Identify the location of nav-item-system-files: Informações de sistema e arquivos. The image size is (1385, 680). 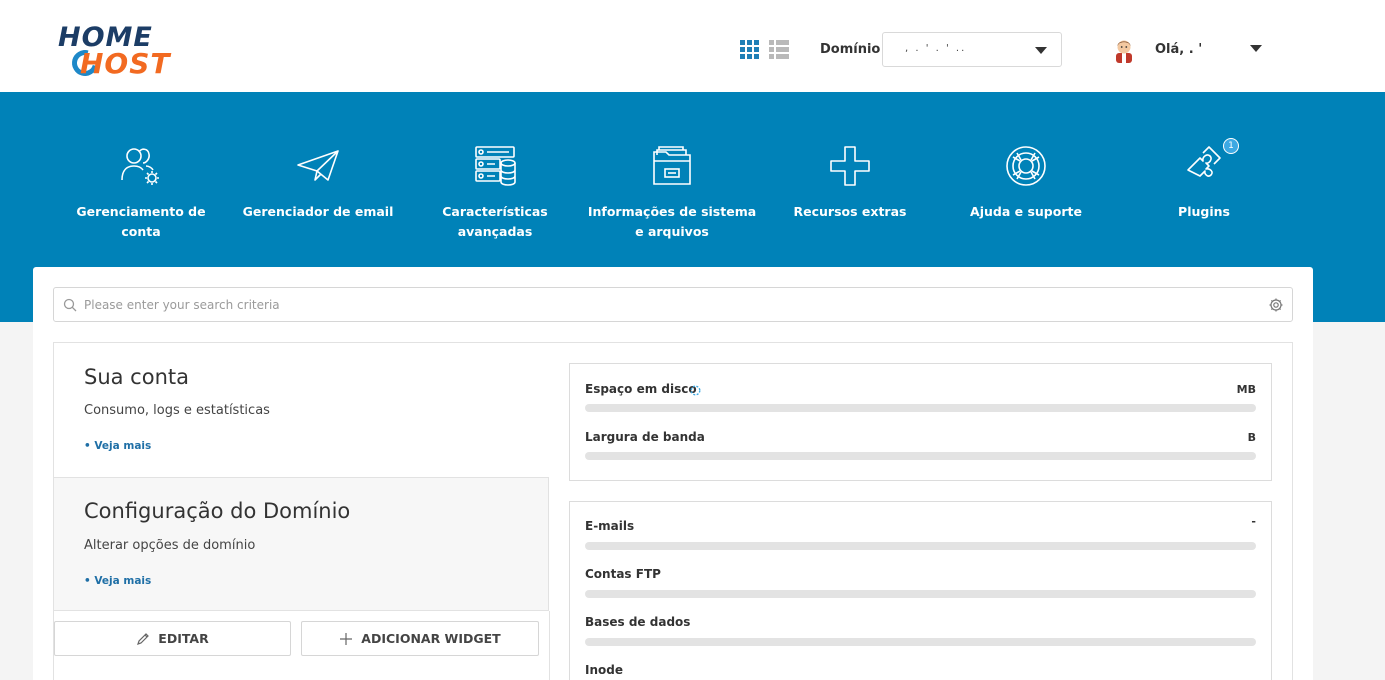
(672, 193).